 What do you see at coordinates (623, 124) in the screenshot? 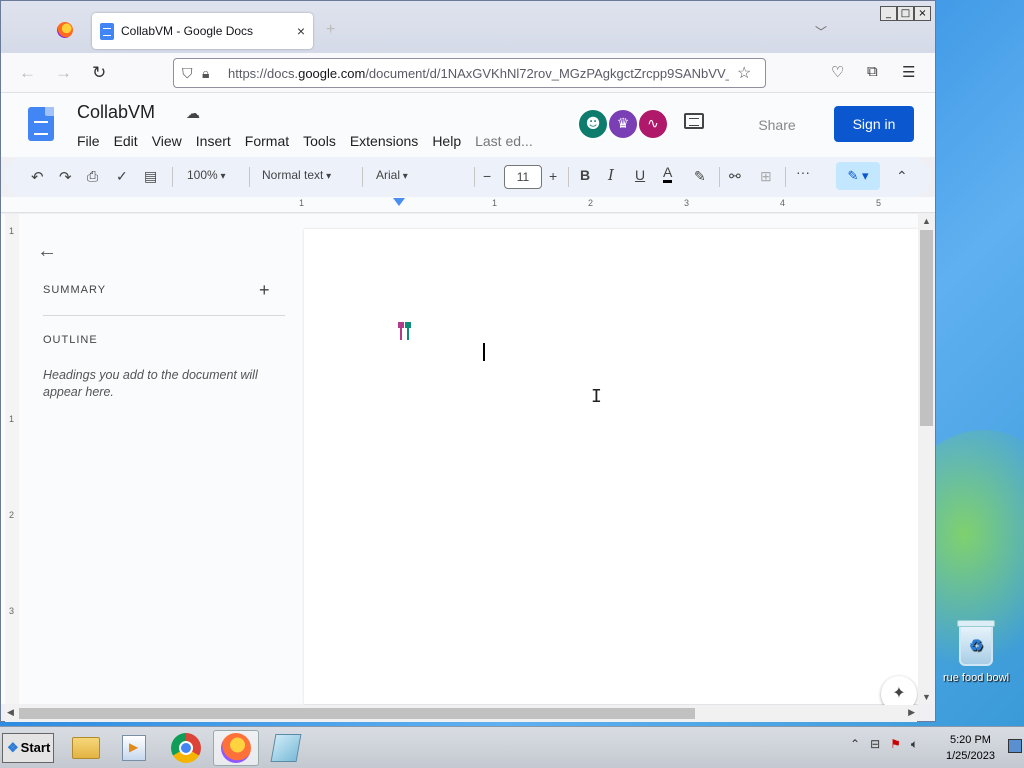
I see `avatar: ♛` at bounding box center [623, 124].